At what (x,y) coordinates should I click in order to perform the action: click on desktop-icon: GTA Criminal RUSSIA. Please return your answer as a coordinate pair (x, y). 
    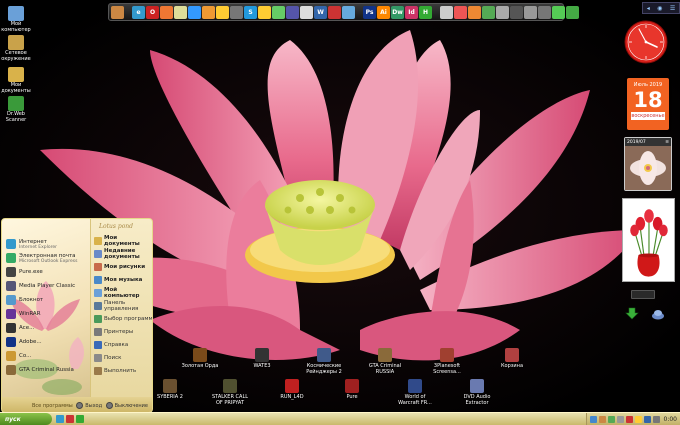
    Looking at the image, I should click on (385, 361).